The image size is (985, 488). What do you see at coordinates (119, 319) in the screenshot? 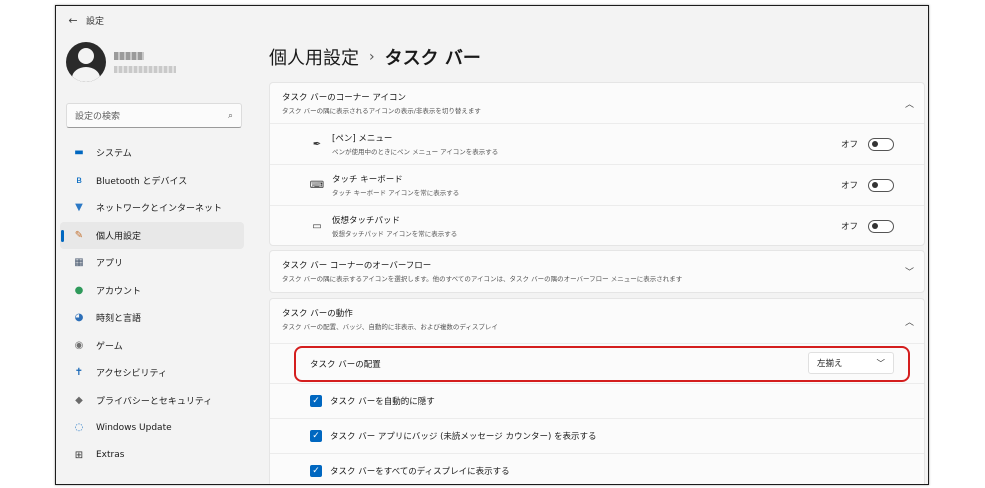
I see `sidebar-item-label: 時刻と言語` at bounding box center [119, 319].